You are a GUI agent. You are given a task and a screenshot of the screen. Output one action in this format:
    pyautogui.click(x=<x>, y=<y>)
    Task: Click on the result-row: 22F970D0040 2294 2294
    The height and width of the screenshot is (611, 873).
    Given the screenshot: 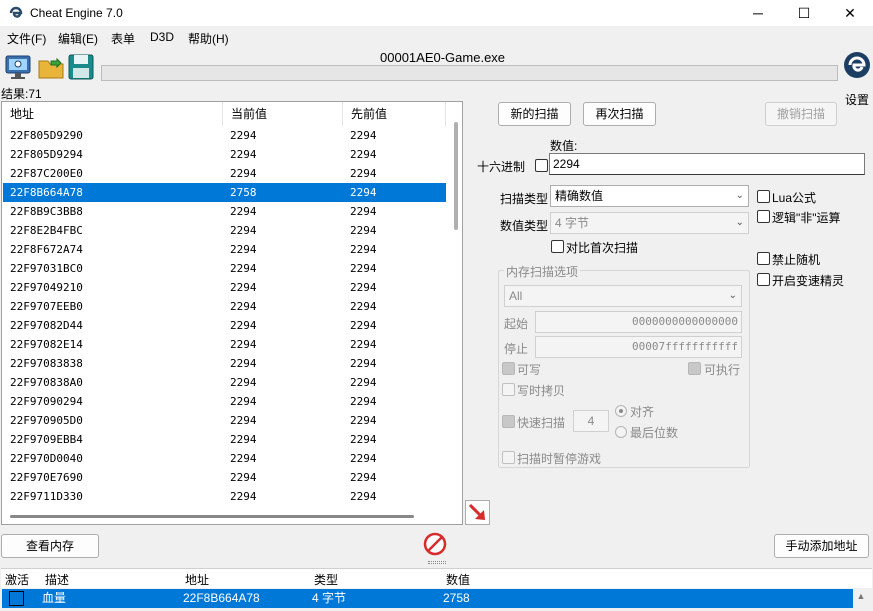 What is the action you would take?
    pyautogui.click(x=224, y=458)
    